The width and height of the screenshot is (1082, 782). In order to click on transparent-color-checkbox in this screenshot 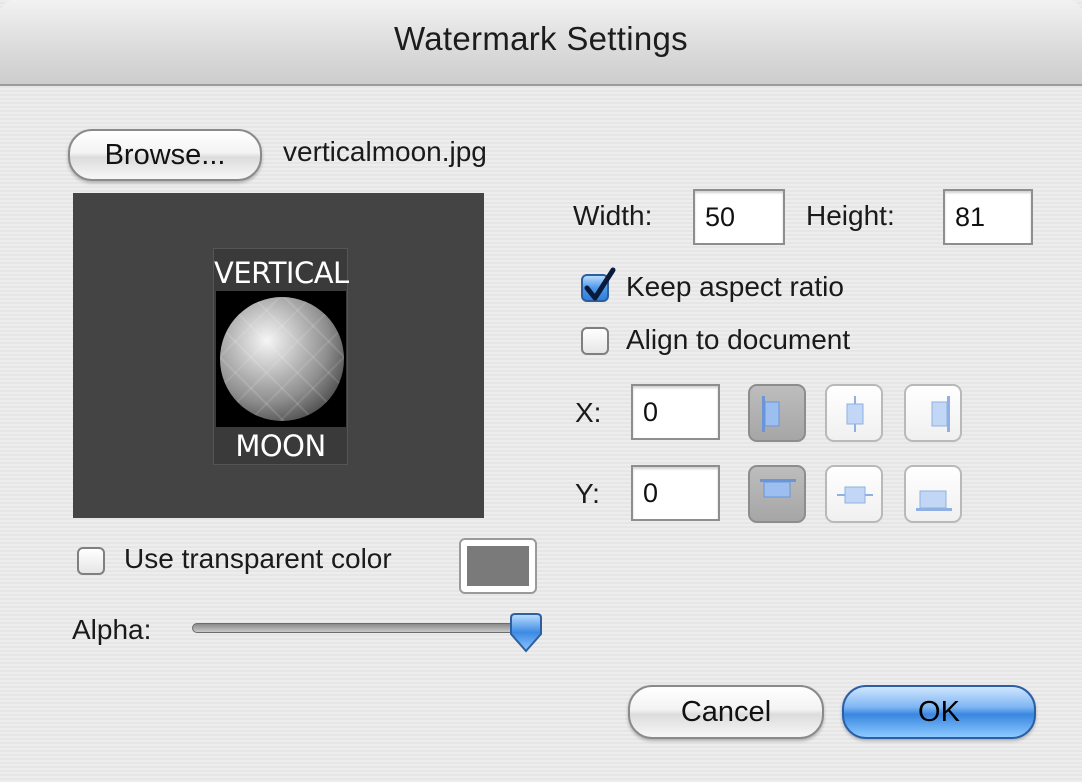, I will do `click(91, 561)`.